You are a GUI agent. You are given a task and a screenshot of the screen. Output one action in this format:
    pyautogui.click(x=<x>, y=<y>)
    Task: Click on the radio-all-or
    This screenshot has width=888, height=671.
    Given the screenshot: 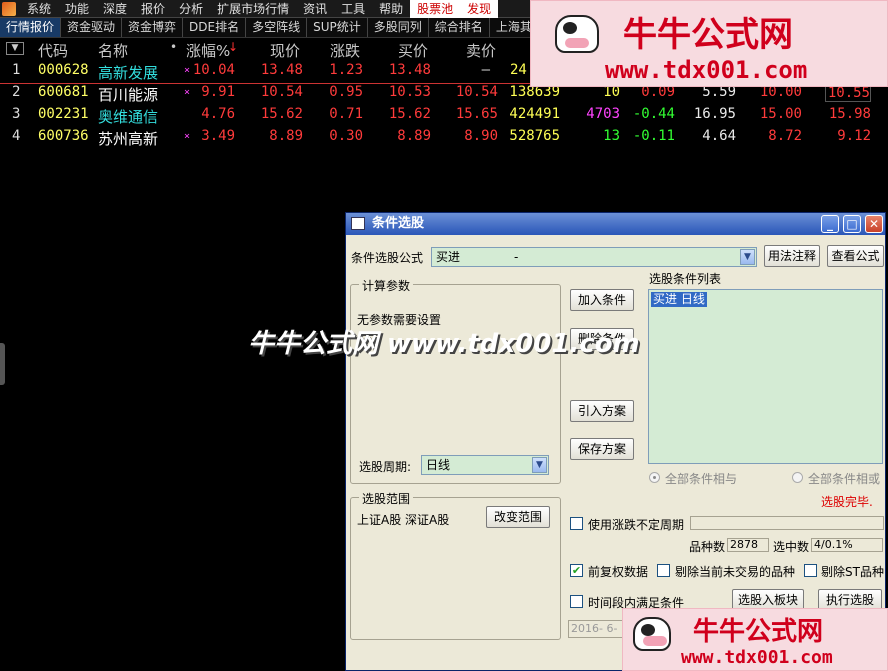 What is the action you would take?
    pyautogui.click(x=797, y=477)
    